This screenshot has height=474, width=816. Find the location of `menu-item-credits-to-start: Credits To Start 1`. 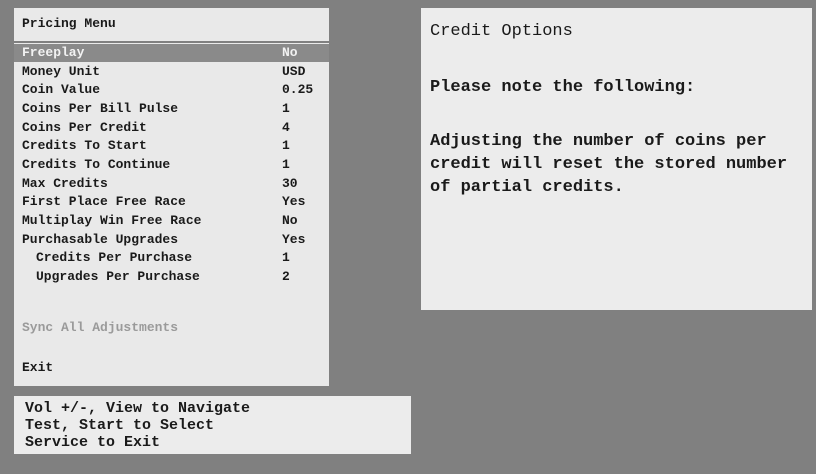

menu-item-credits-to-start: Credits To Start 1 is located at coordinates (171, 146).